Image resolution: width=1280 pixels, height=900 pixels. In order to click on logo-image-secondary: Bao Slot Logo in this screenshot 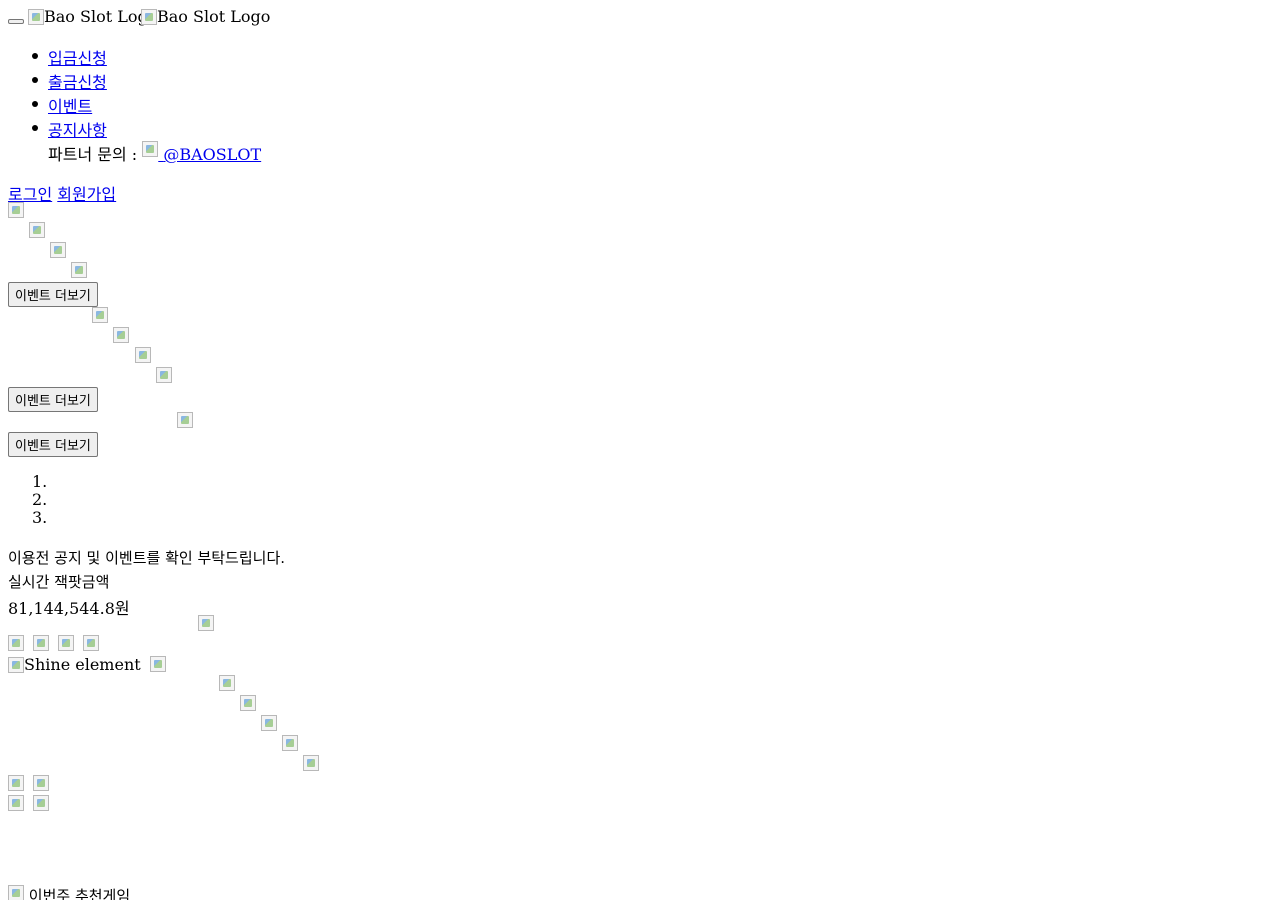, I will do `click(205, 17)`.